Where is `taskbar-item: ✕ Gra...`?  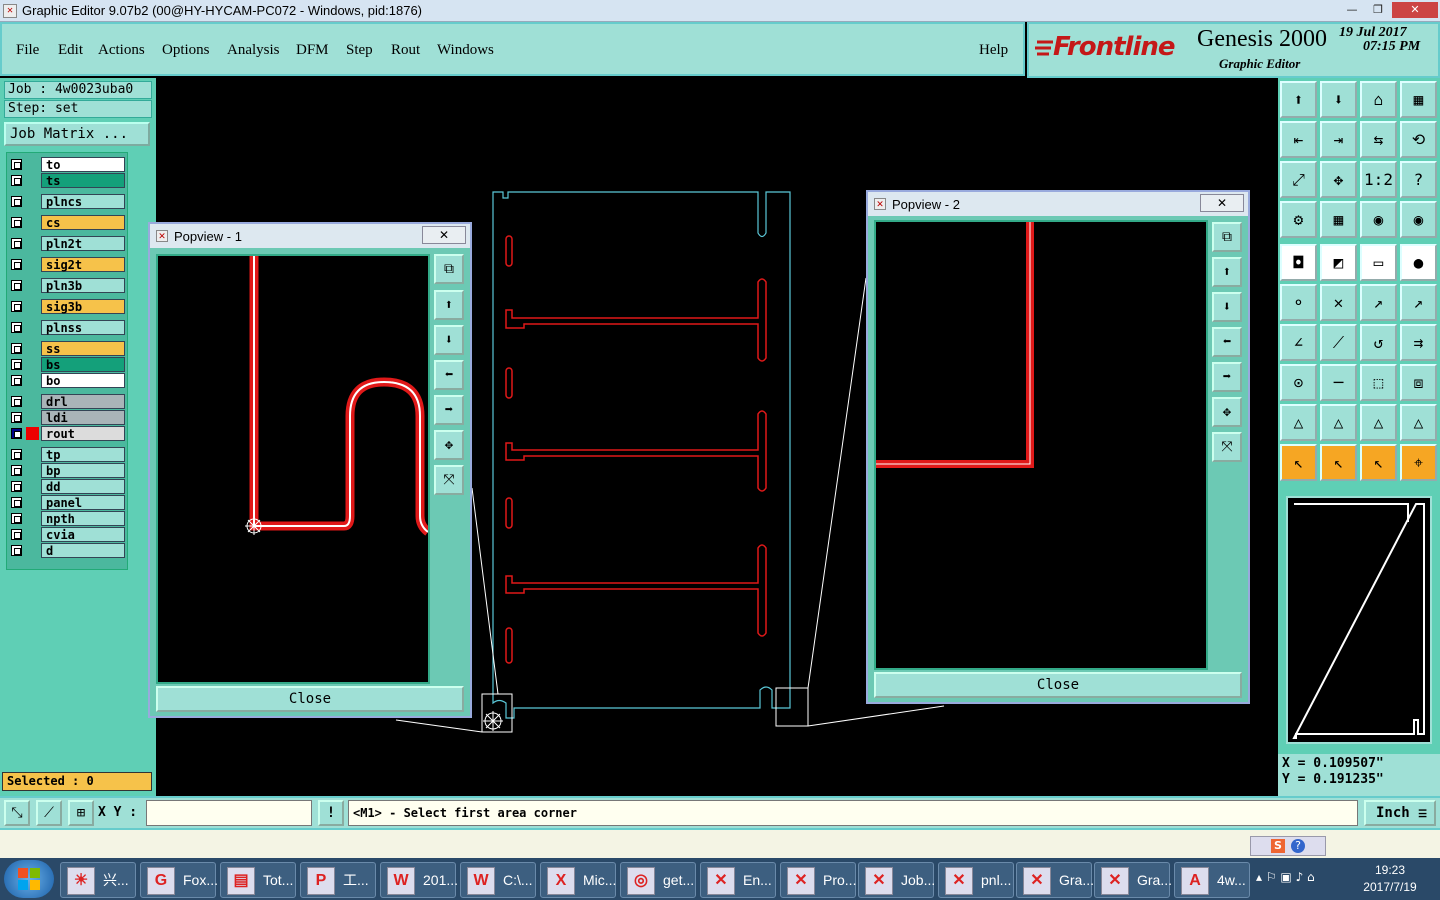 taskbar-item: ✕ Gra... is located at coordinates (1055, 880).